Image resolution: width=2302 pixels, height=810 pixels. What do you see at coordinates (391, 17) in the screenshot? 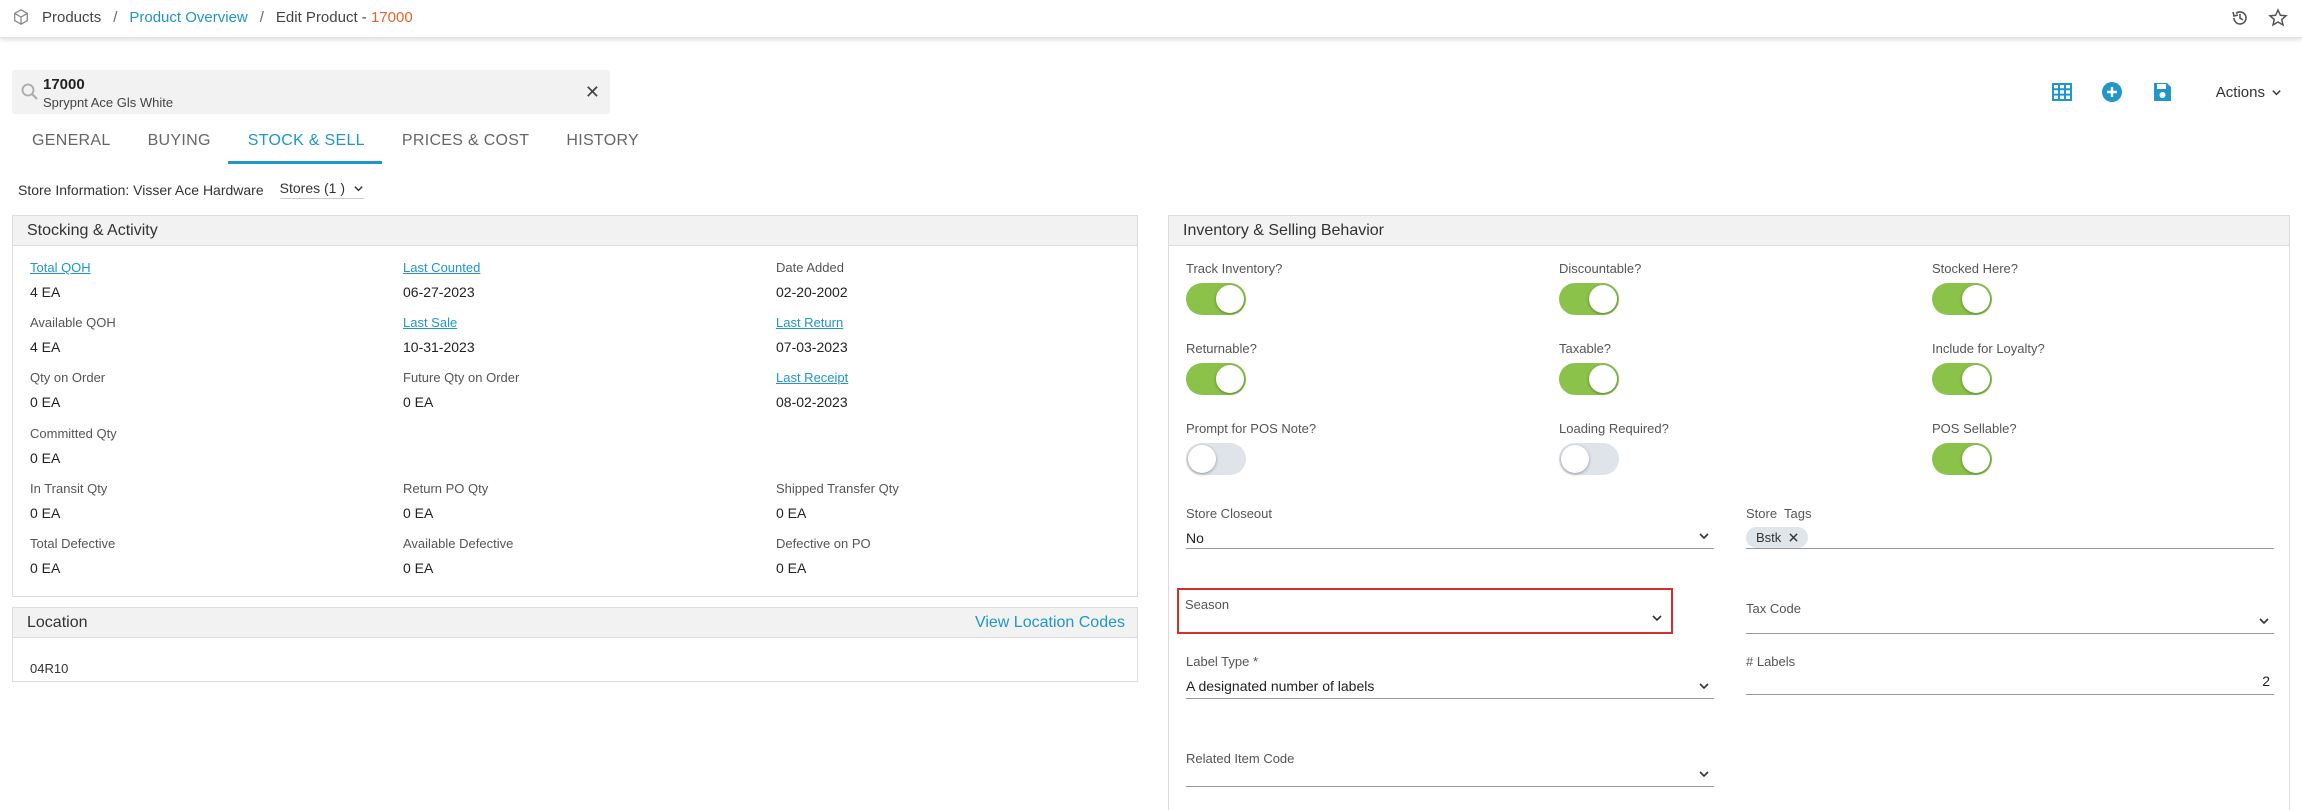
I see `breadcrumb-product-code: 17000` at bounding box center [391, 17].